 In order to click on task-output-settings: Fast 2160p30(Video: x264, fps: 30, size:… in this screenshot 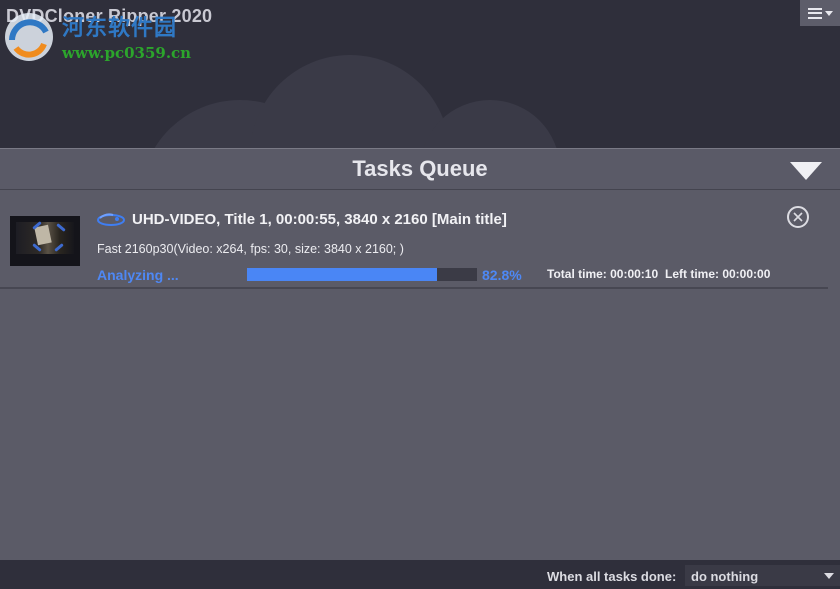, I will do `click(250, 249)`.